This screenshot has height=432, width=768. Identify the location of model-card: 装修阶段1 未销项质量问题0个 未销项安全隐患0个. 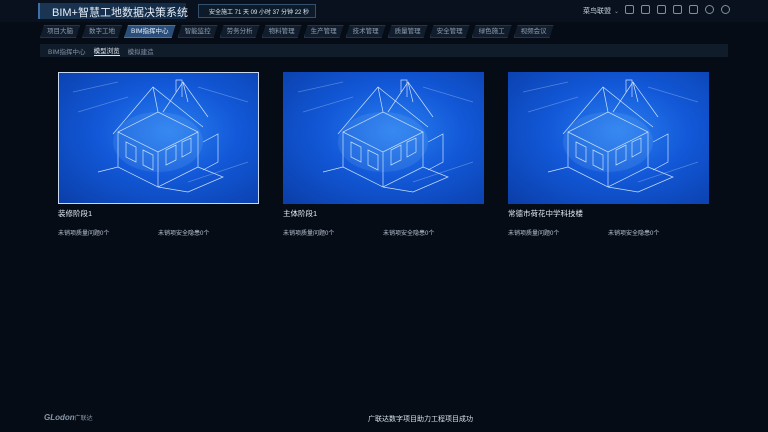
(158, 154).